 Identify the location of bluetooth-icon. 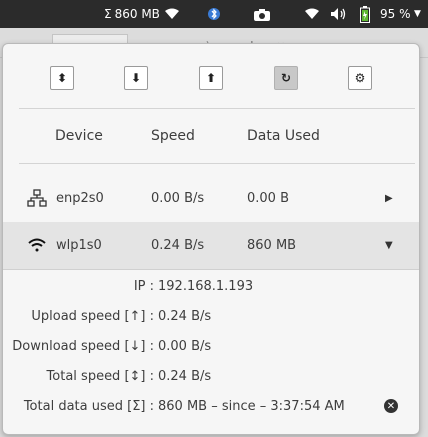
(214, 14).